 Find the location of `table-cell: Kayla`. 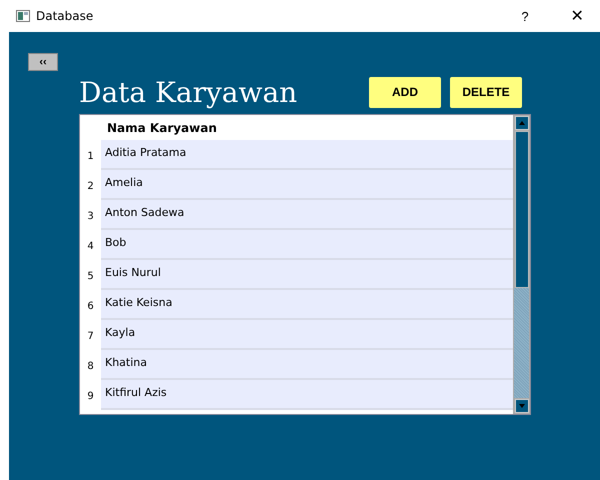

table-cell: Kayla is located at coordinates (307, 335).